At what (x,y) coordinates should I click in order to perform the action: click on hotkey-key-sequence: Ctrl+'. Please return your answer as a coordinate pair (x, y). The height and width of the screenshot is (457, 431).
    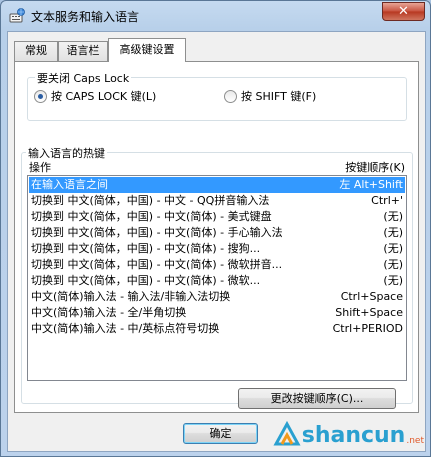
    Looking at the image, I should click on (387, 200).